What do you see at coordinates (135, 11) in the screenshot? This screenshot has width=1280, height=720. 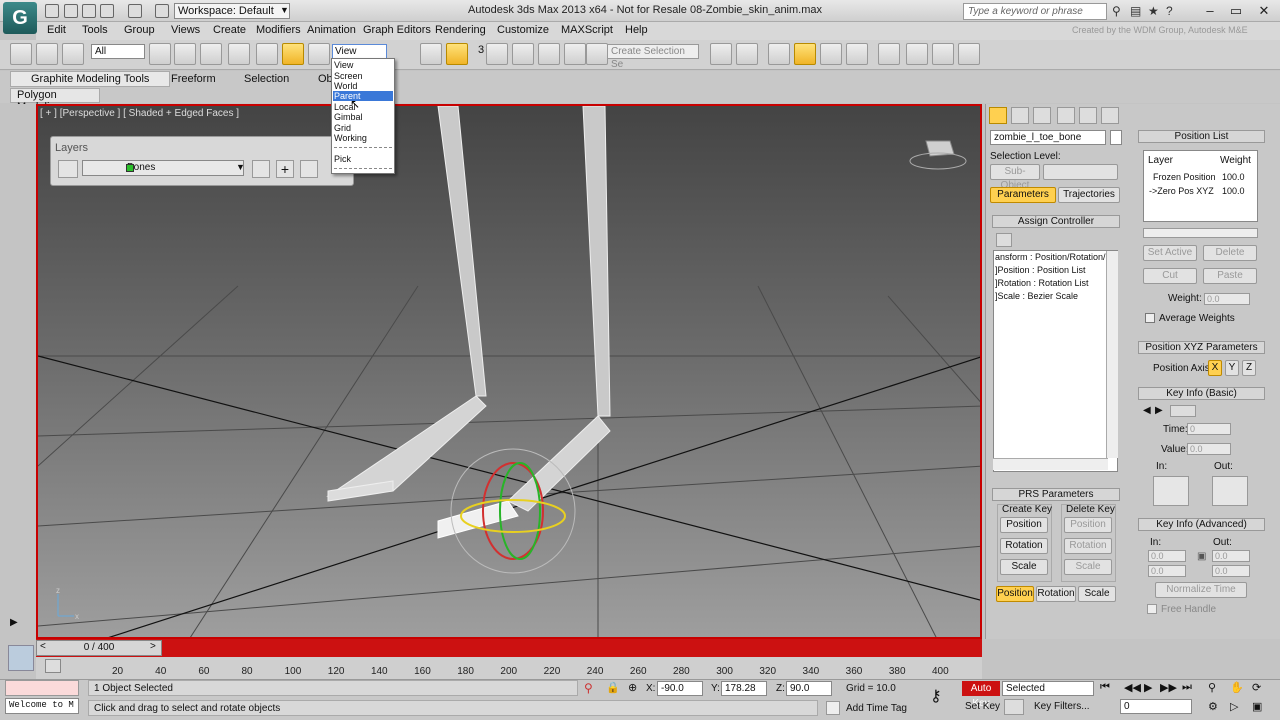 I see `redo-icon` at bounding box center [135, 11].